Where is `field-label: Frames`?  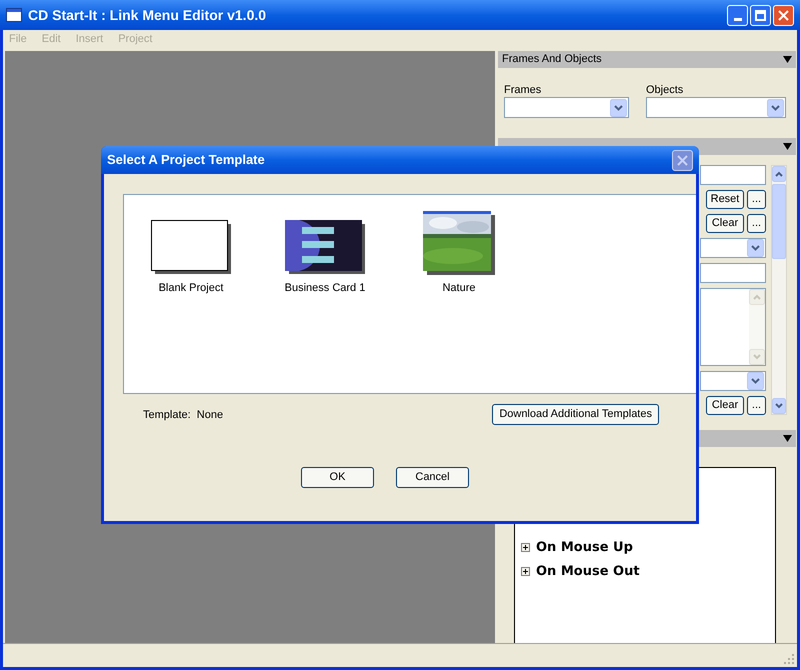 field-label: Frames is located at coordinates (523, 90).